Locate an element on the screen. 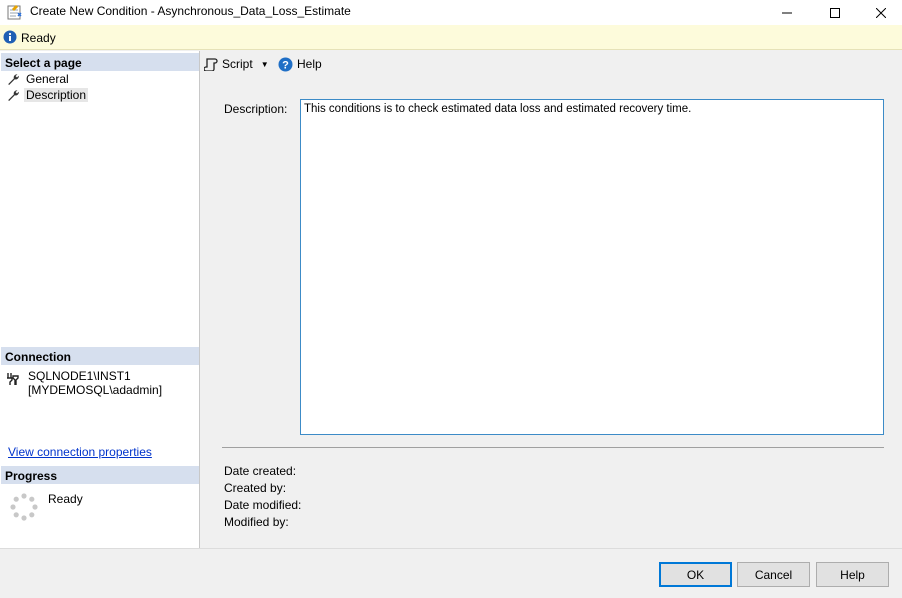 The width and height of the screenshot is (902, 598). help-button: Help is located at coordinates (852, 574).